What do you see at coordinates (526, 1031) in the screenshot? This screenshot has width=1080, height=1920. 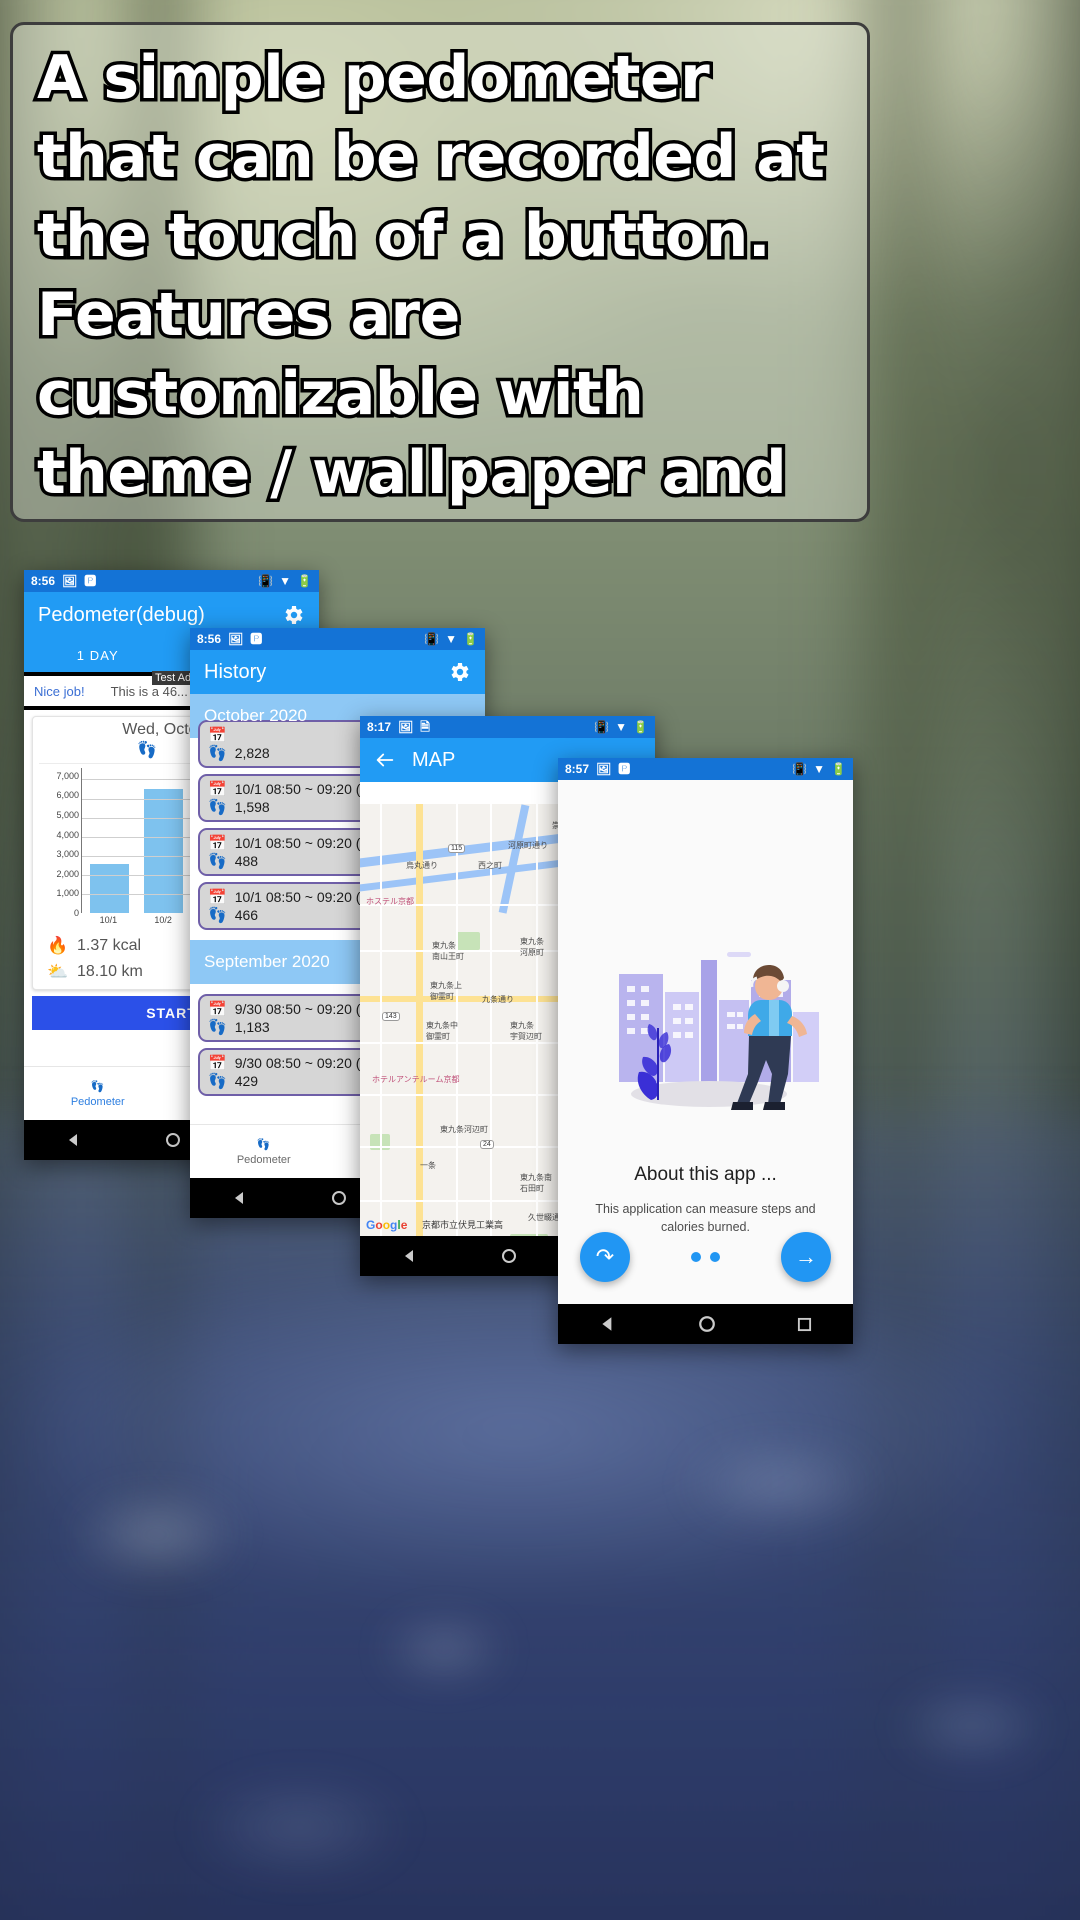 I see `map-label: 東九条 宇賀辺町` at bounding box center [526, 1031].